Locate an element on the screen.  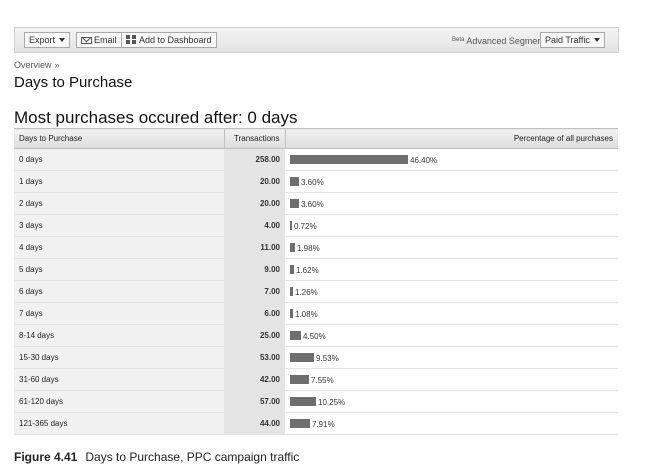
column-header-days: Days to Purchase is located at coordinates (119, 138).